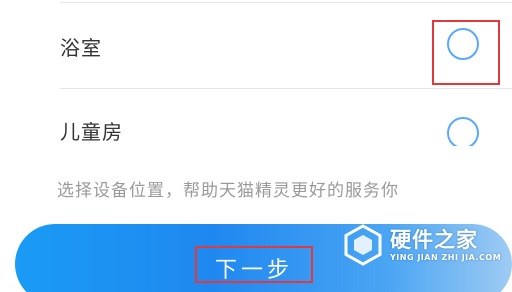  Describe the element at coordinates (463, 131) in the screenshot. I see `radio-button` at that location.